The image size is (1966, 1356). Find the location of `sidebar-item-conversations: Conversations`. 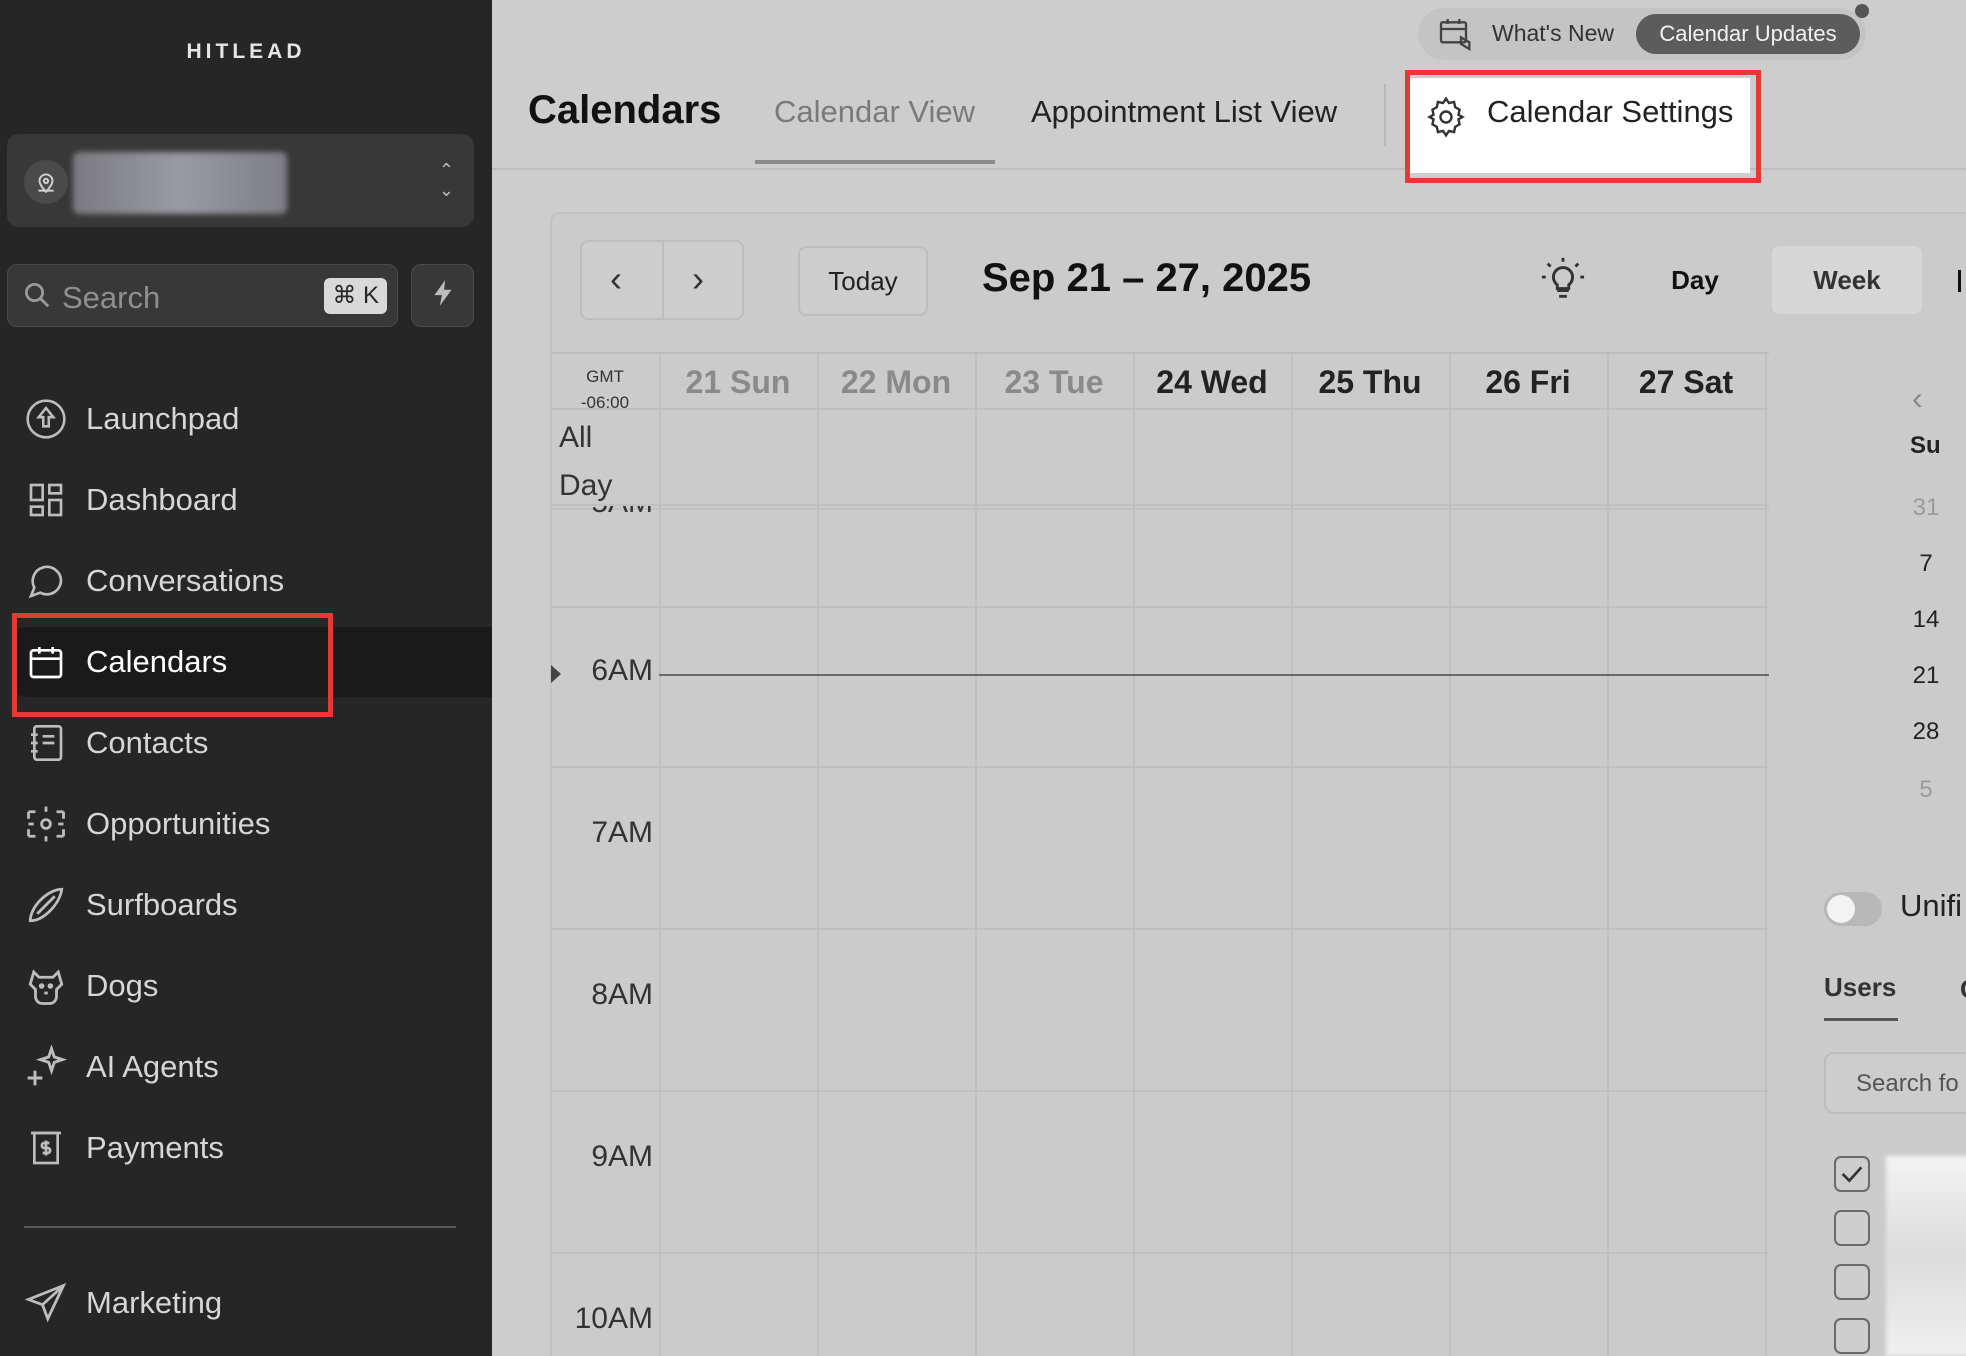

sidebar-item-conversations: Conversations is located at coordinates (252, 581).